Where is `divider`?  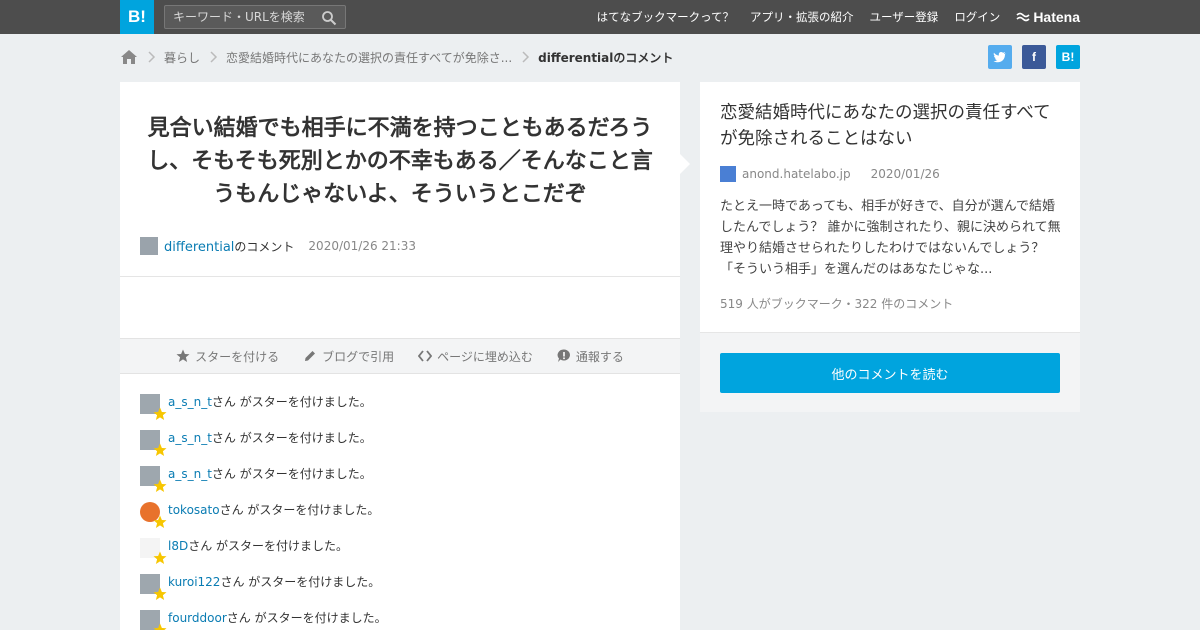
divider is located at coordinates (400, 276).